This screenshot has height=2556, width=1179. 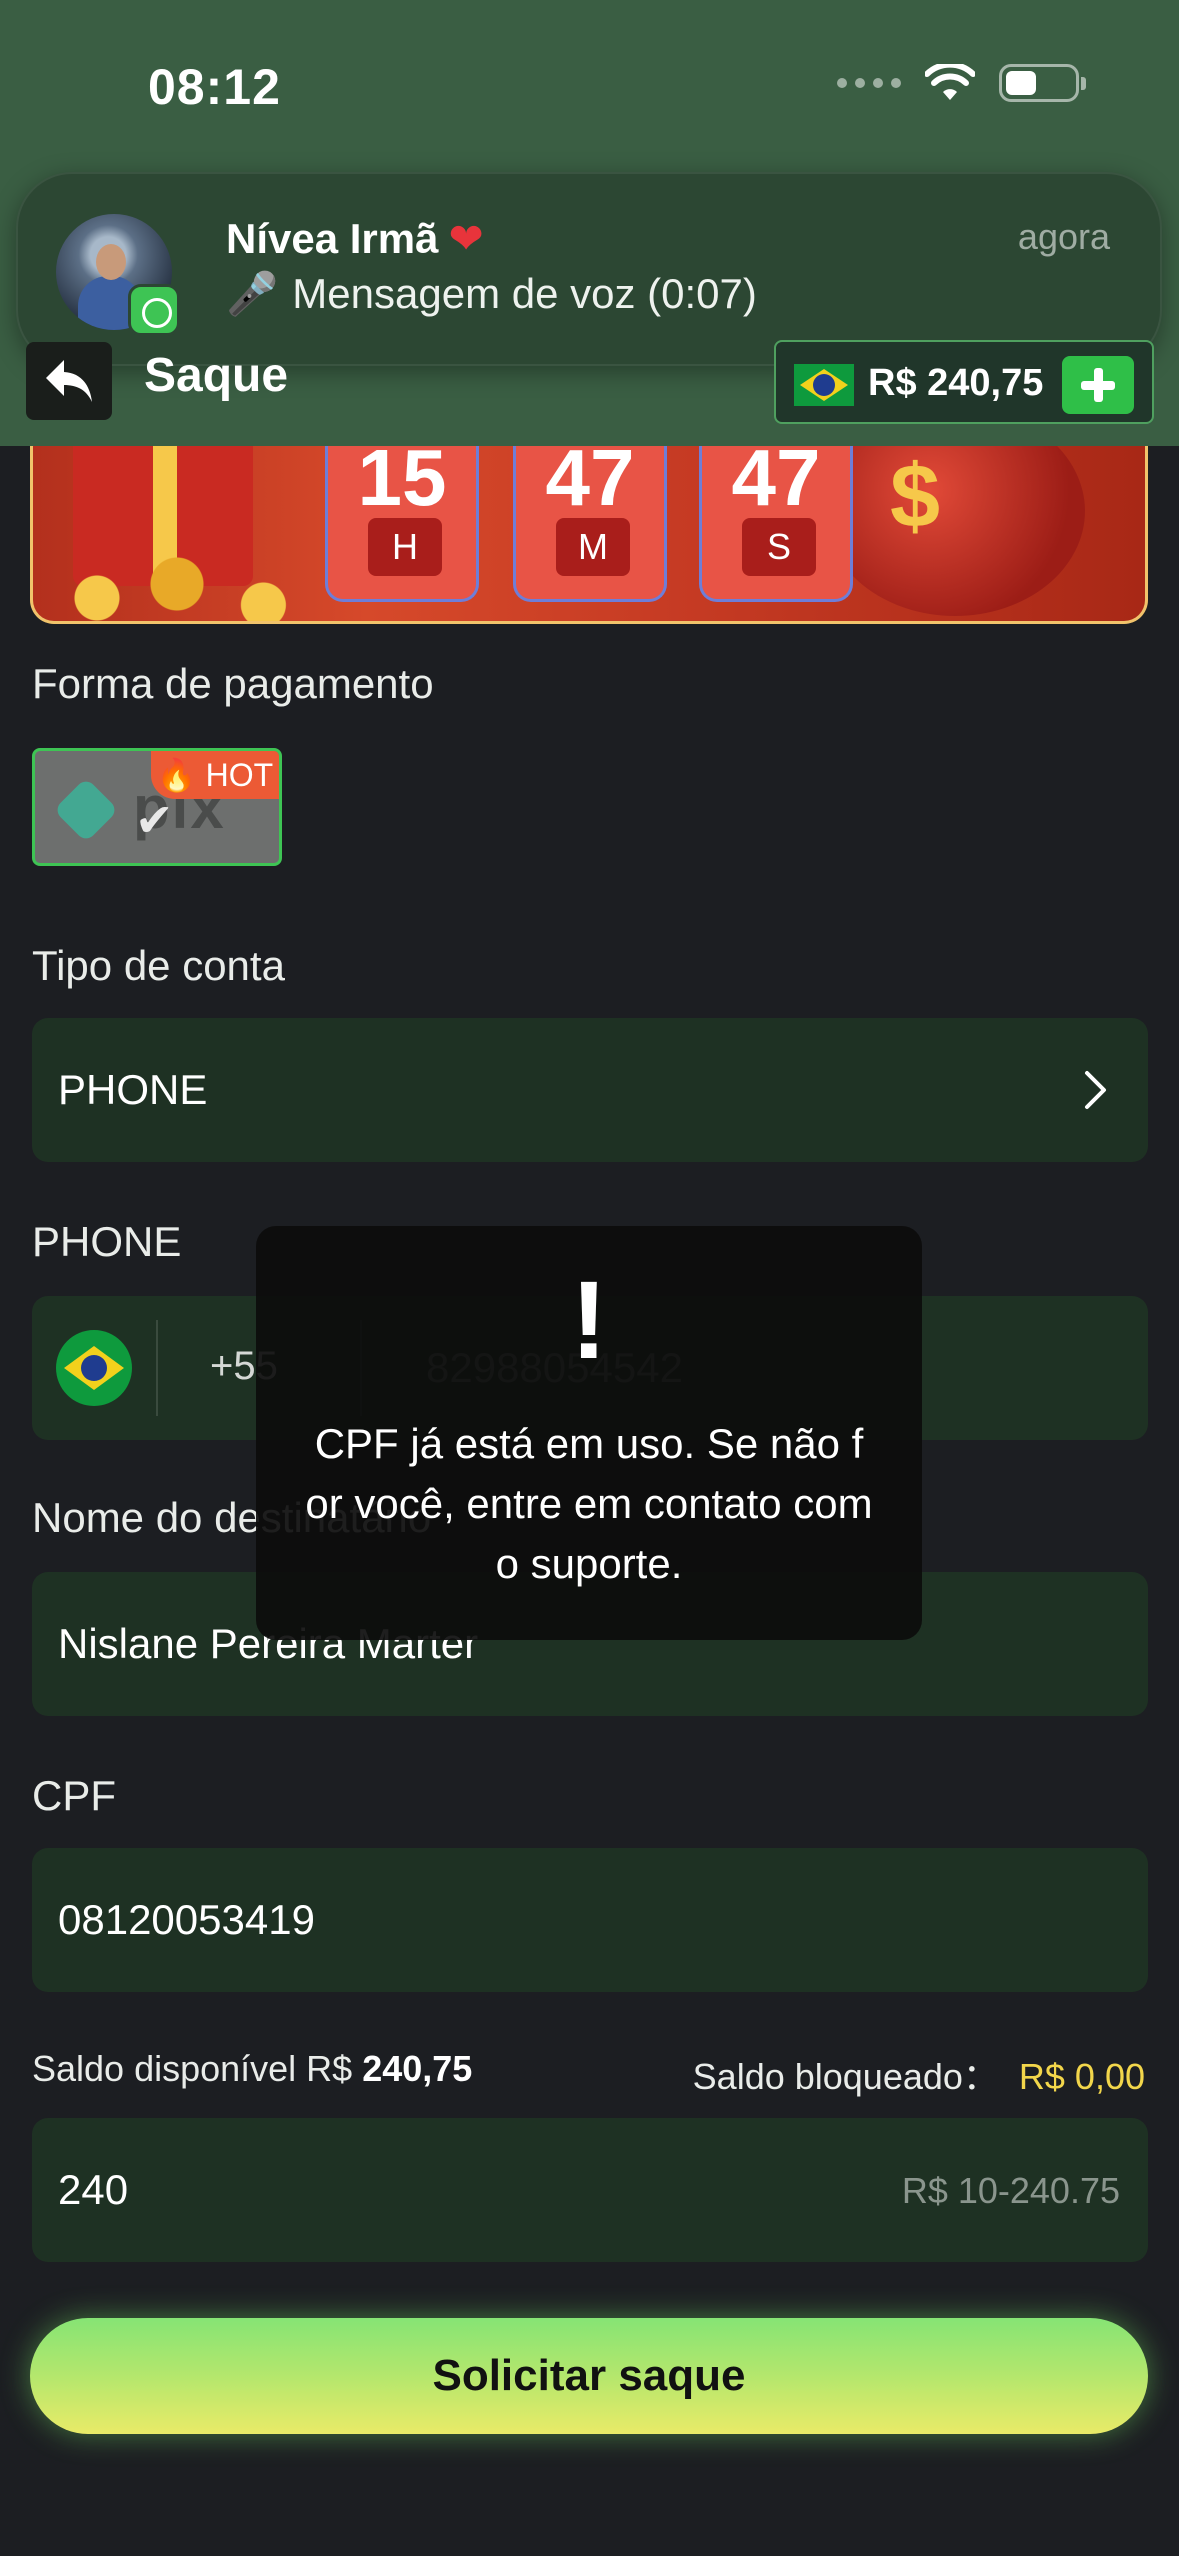 I want to click on cpf-value: 08120053419, so click(x=186, y=1919).